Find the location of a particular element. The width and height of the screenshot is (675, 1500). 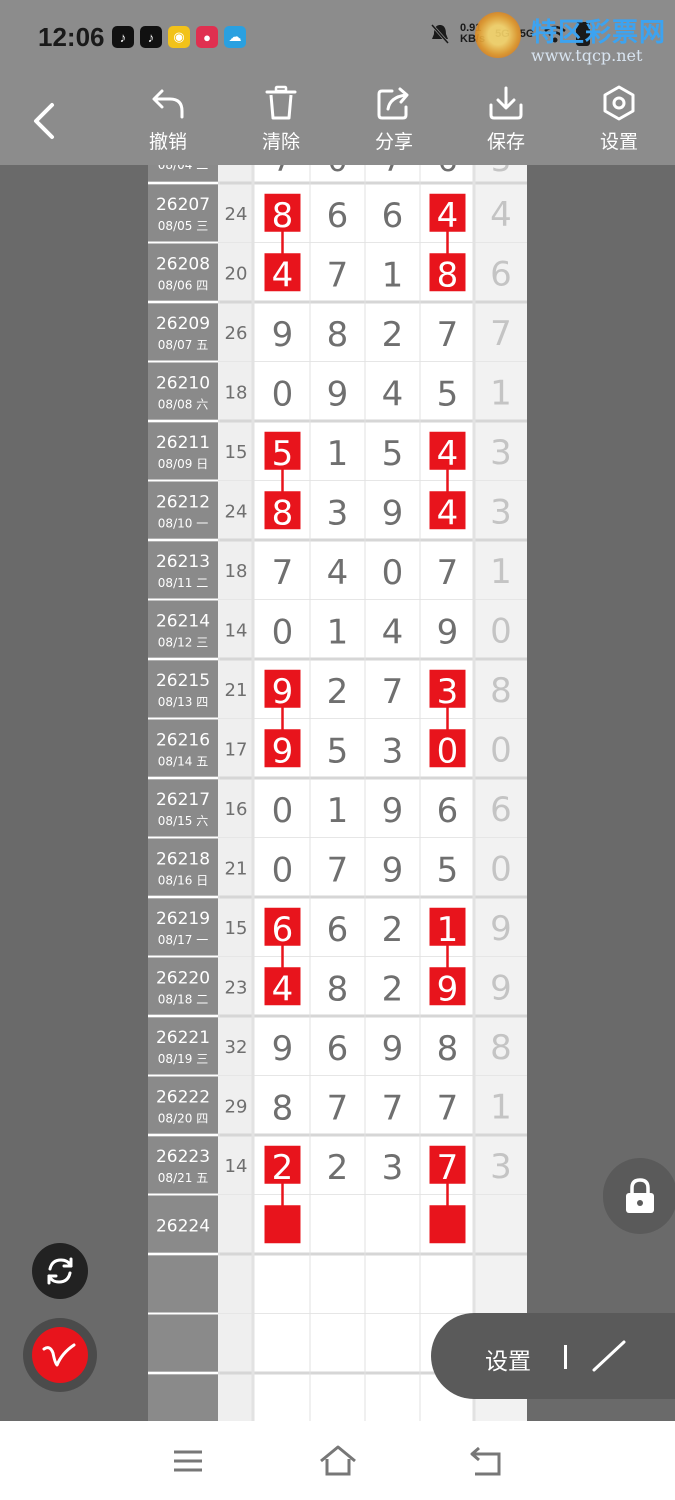

issue-date: 08/12 三 is located at coordinates (183, 642).